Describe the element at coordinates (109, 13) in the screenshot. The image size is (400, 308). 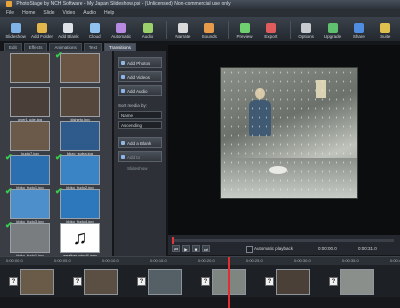
I see `menu-help: Help` at that location.